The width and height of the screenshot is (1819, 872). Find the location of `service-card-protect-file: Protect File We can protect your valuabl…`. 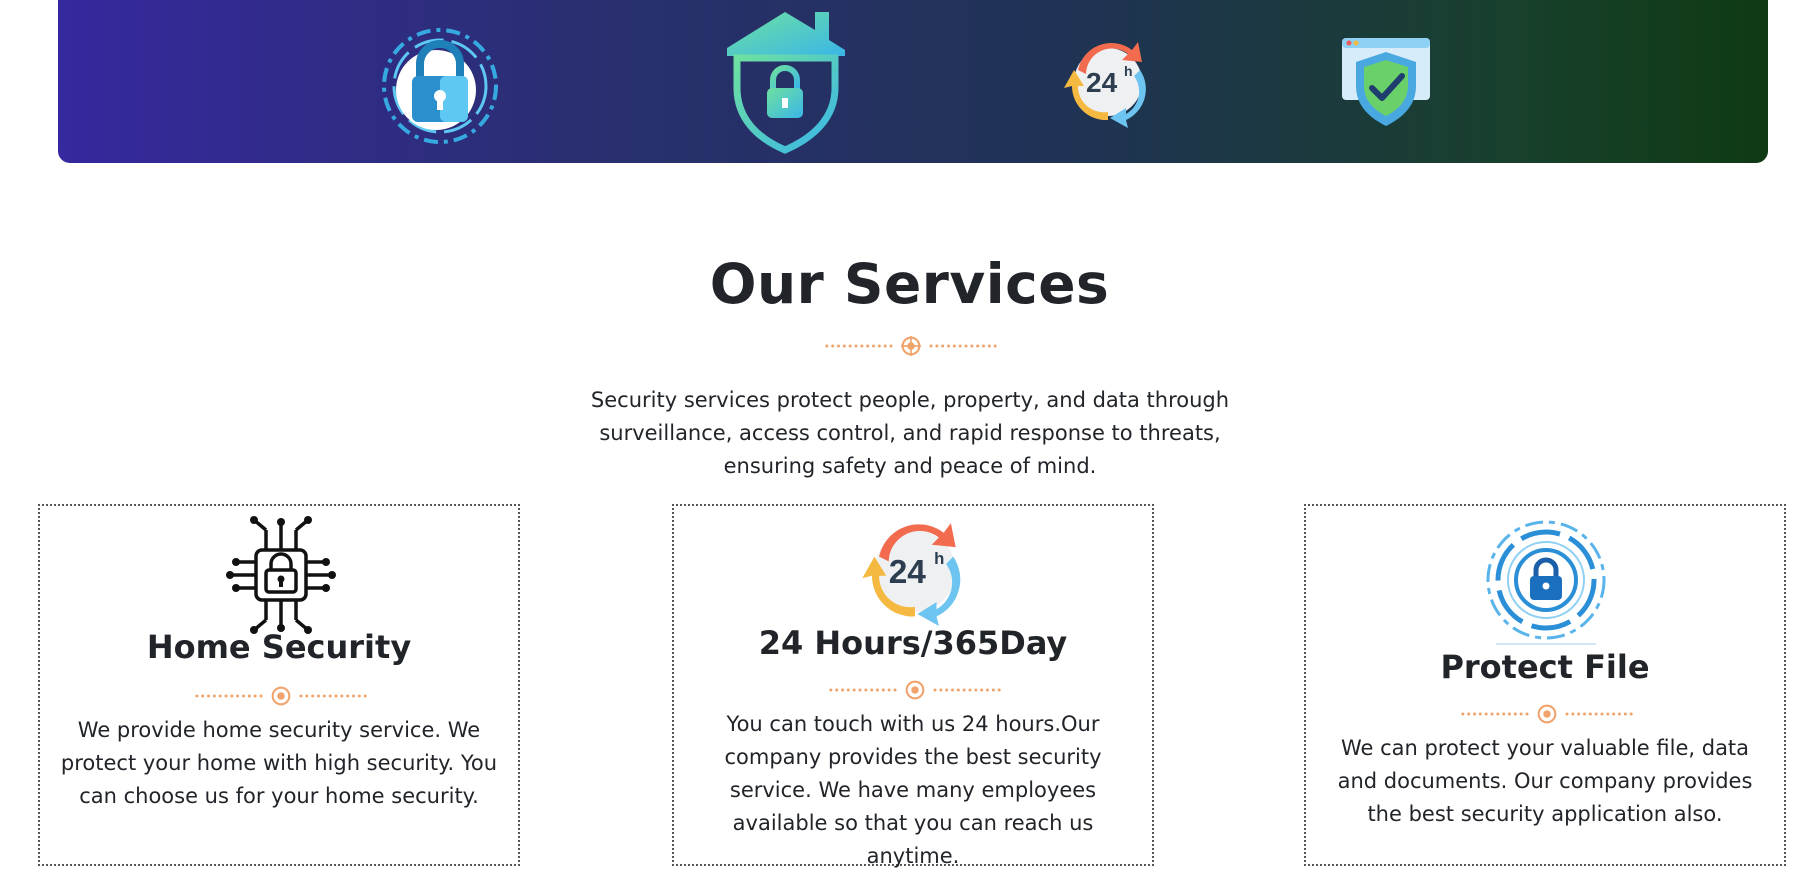

service-card-protect-file: Protect File We can protect your valuabl… is located at coordinates (1545, 685).